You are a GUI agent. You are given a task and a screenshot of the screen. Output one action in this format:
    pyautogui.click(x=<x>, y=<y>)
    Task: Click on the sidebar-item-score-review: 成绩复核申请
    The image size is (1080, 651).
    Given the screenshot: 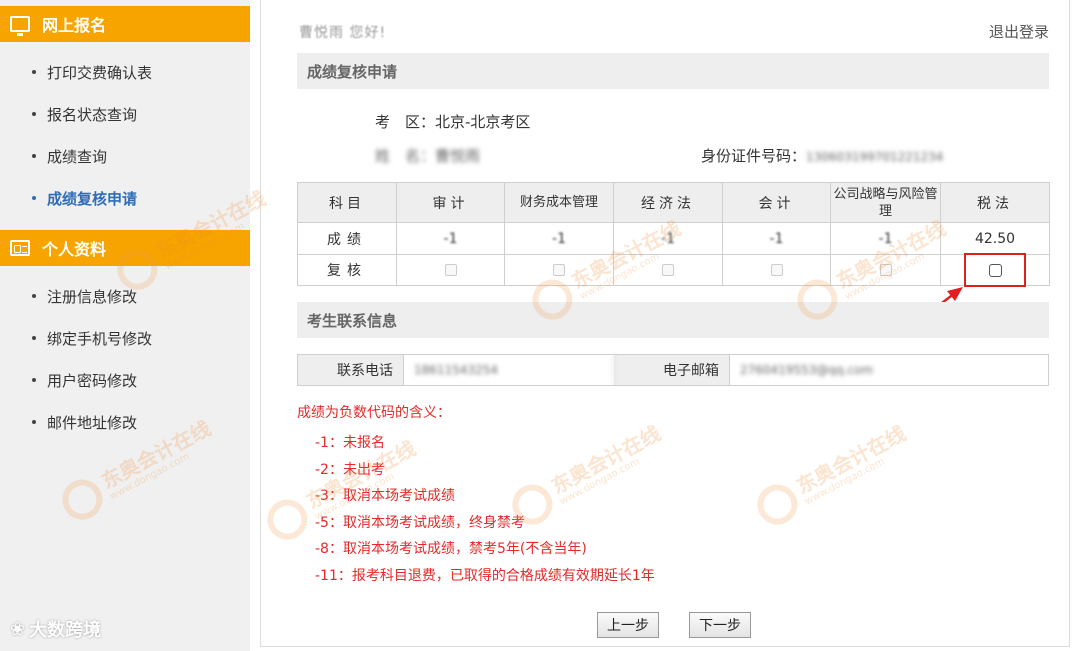 What is the action you would take?
    pyautogui.click(x=125, y=198)
    